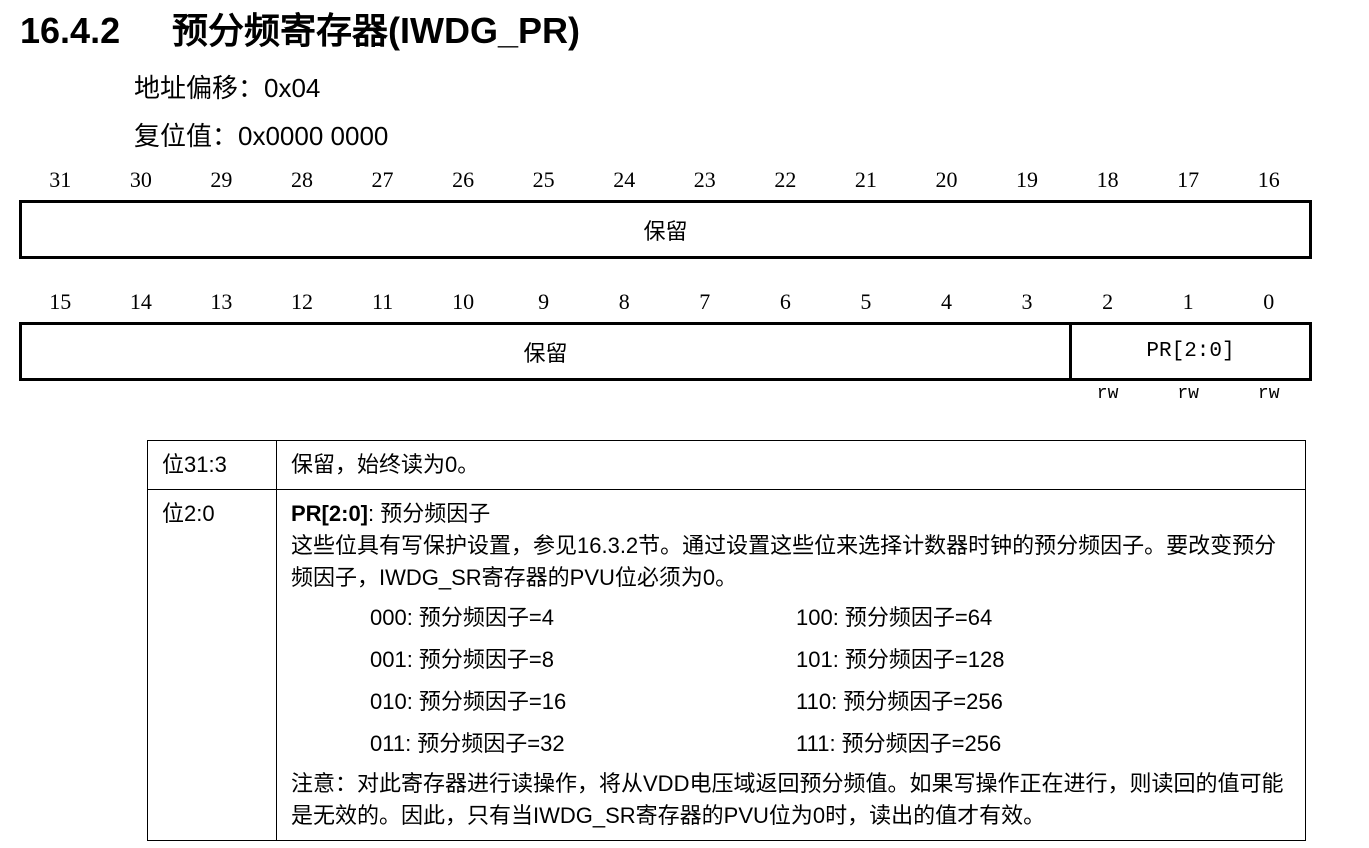 The height and width of the screenshot is (848, 1369). I want to click on bit-number: 14, so click(140, 301).